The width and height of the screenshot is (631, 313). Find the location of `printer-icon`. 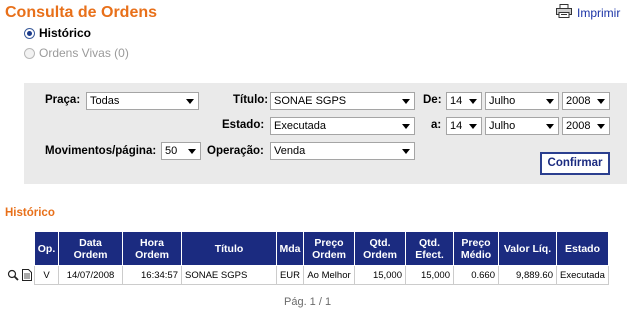

printer-icon is located at coordinates (564, 12).